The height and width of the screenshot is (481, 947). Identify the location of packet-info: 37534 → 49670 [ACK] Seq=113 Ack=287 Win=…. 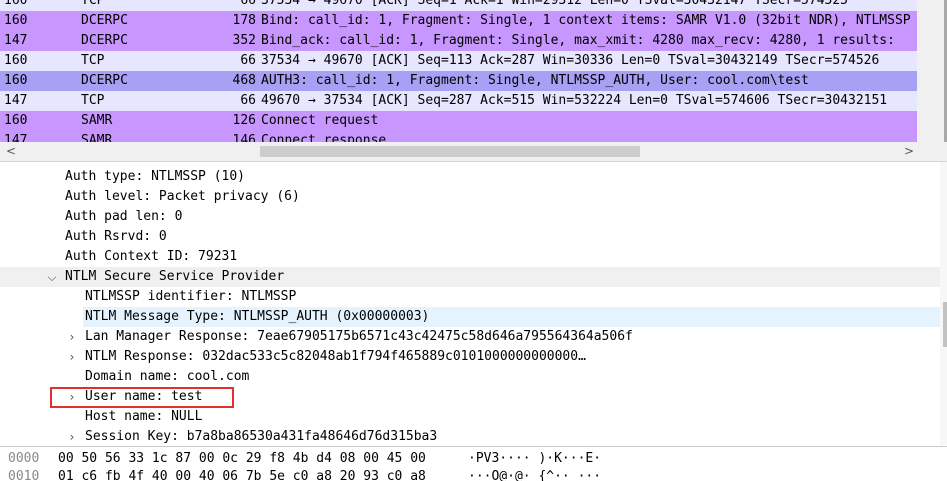
(570, 60).